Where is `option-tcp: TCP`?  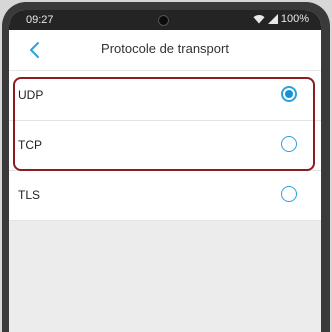 option-tcp: TCP is located at coordinates (165, 146).